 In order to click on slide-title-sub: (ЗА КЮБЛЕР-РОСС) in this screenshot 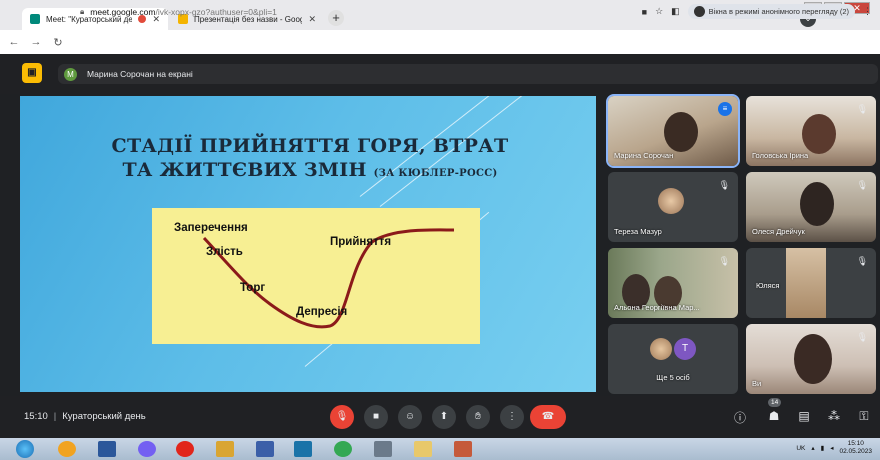, I will do `click(435, 173)`.